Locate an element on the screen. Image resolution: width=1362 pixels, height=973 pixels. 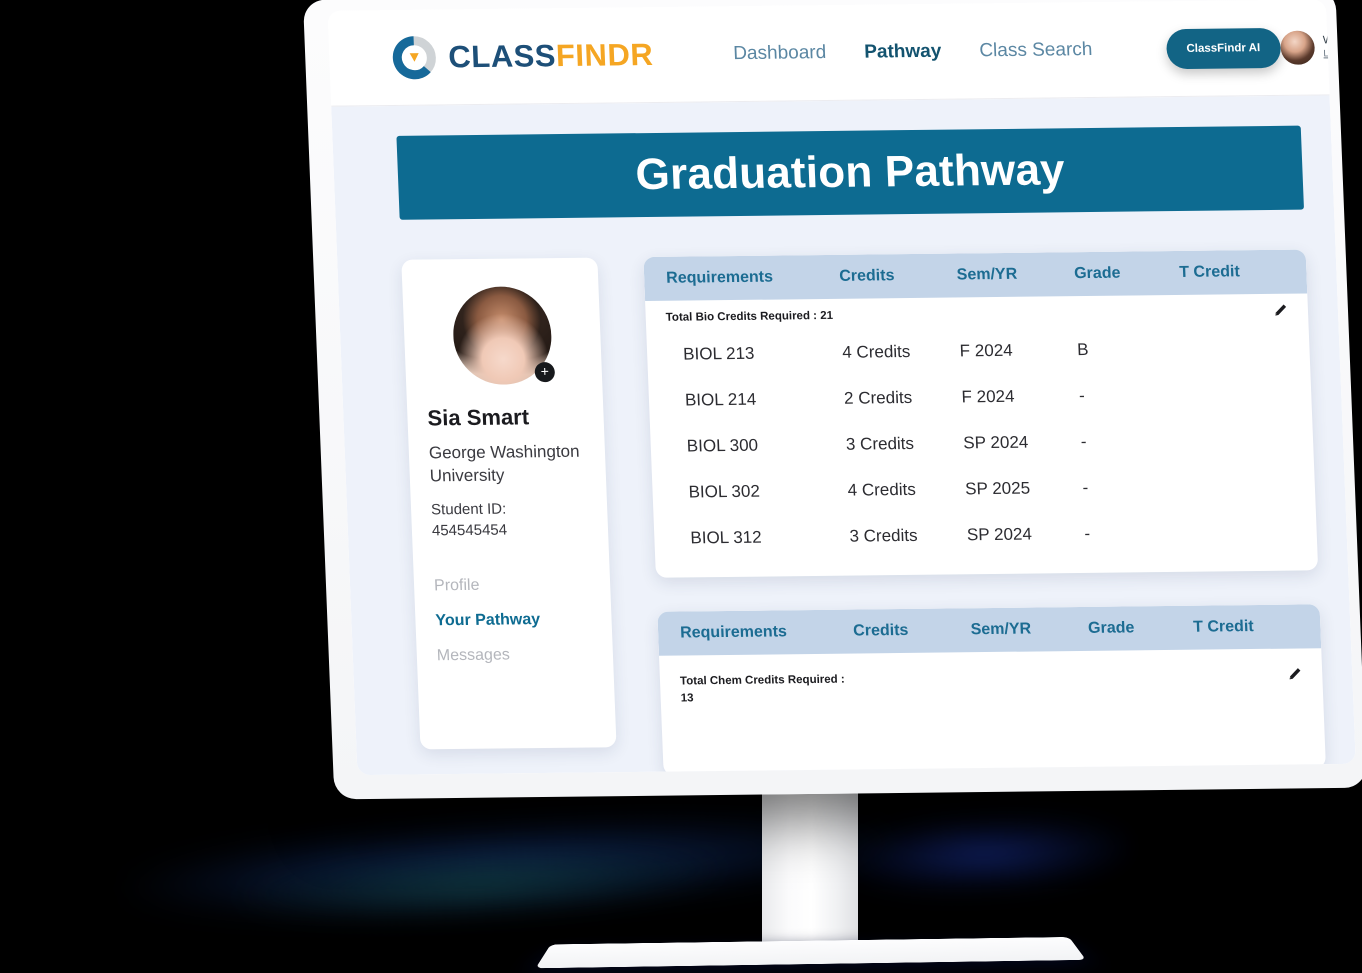
user-menu: Welcome Back Sia Logout is located at coordinates (1317, 47).